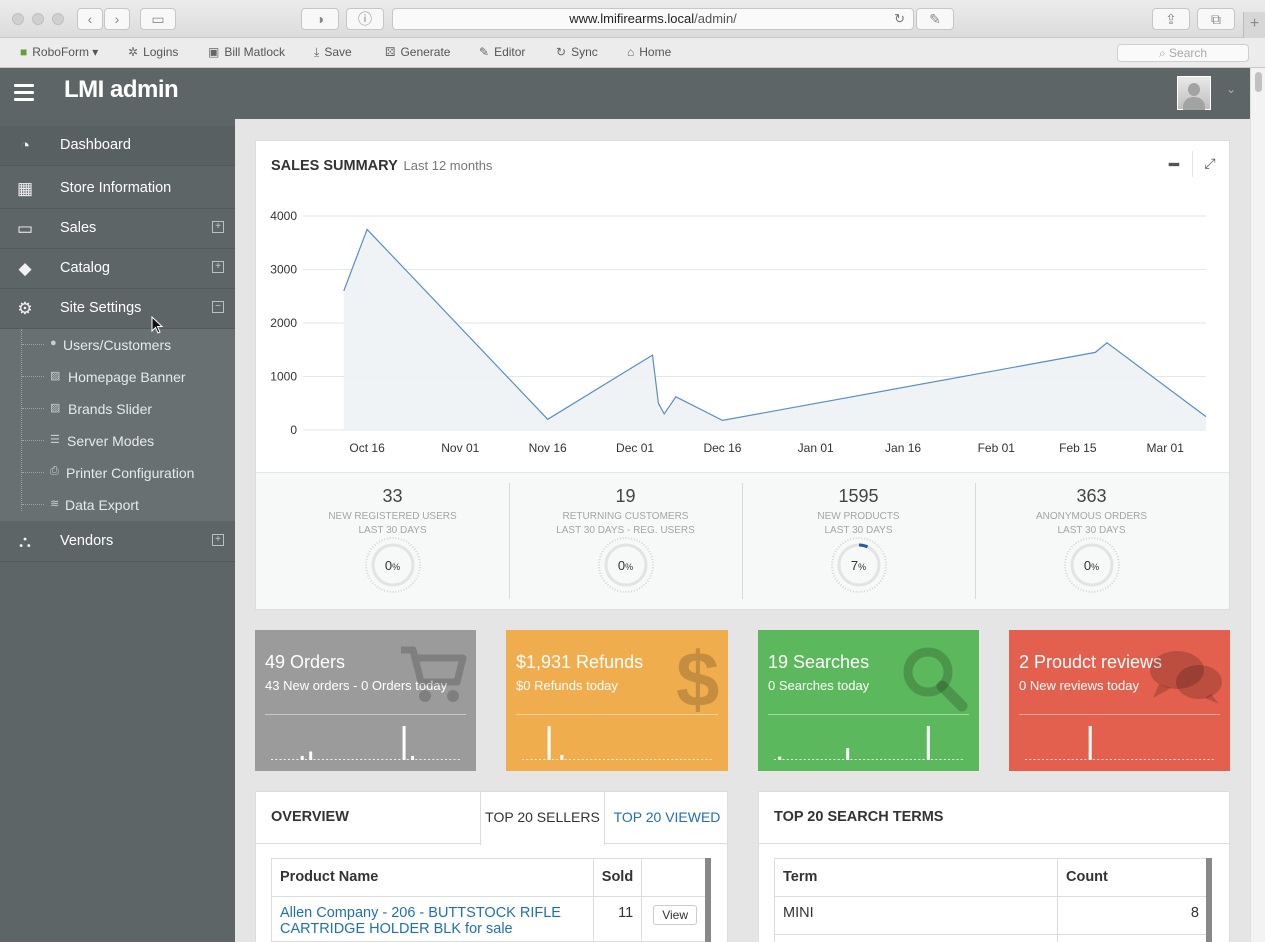 The width and height of the screenshot is (1265, 942). Describe the element at coordinates (55, 376) in the screenshot. I see `picture-icon: ▨` at that location.